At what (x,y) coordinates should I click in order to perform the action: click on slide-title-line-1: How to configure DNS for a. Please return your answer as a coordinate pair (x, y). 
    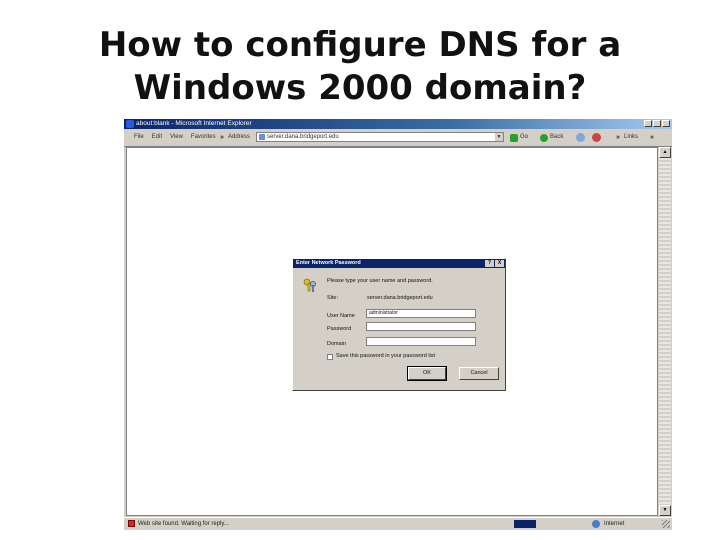
    Looking at the image, I should click on (360, 45).